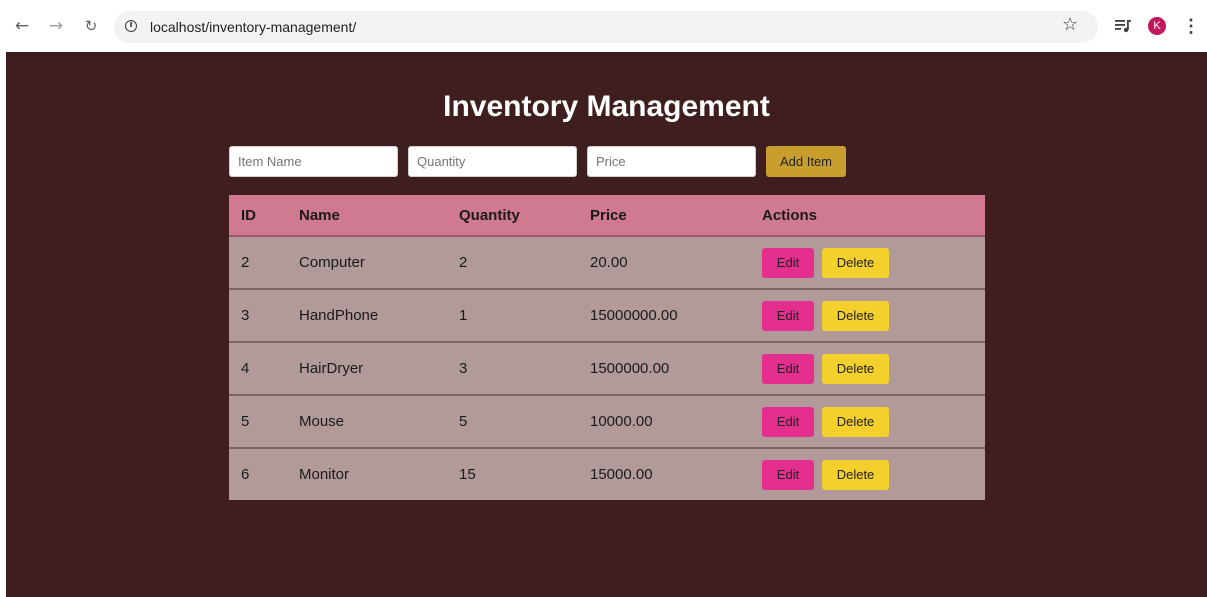  Describe the element at coordinates (492, 161) in the screenshot. I see `quantity-input` at that location.